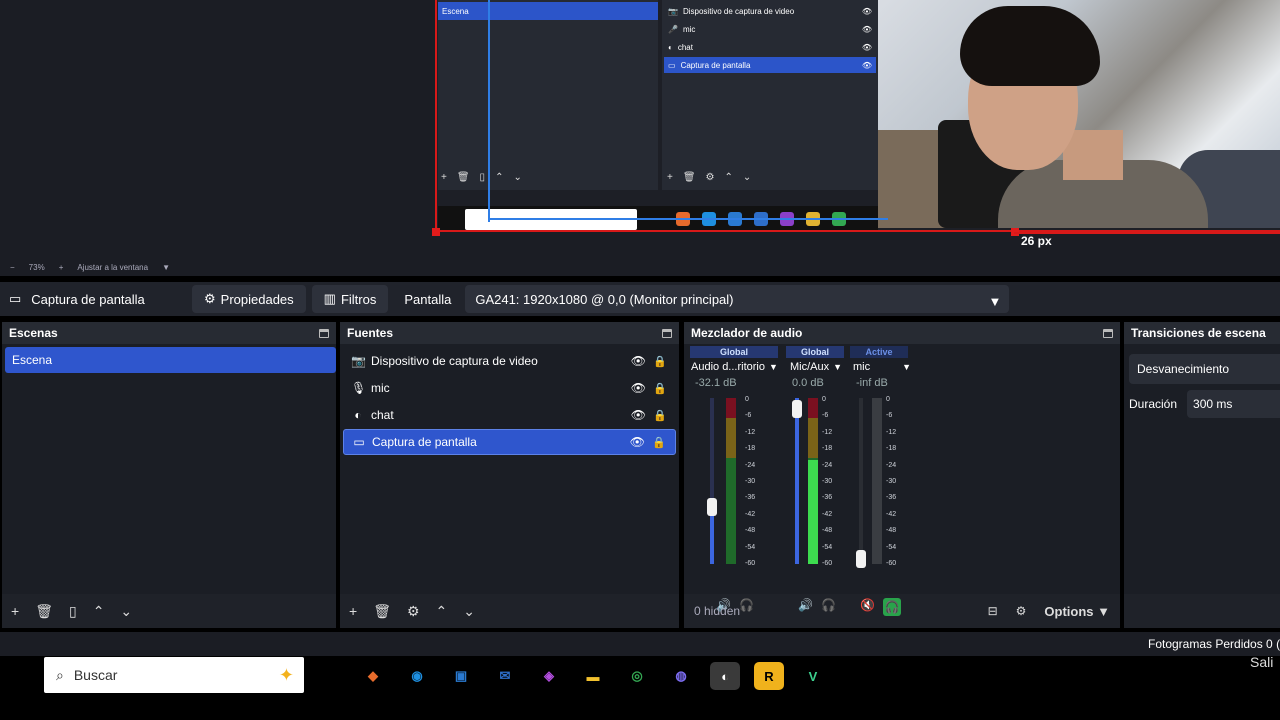  What do you see at coordinates (640, 644) in the screenshot?
I see `status-bar: Fotogramas Perdidos 0 (` at bounding box center [640, 644].